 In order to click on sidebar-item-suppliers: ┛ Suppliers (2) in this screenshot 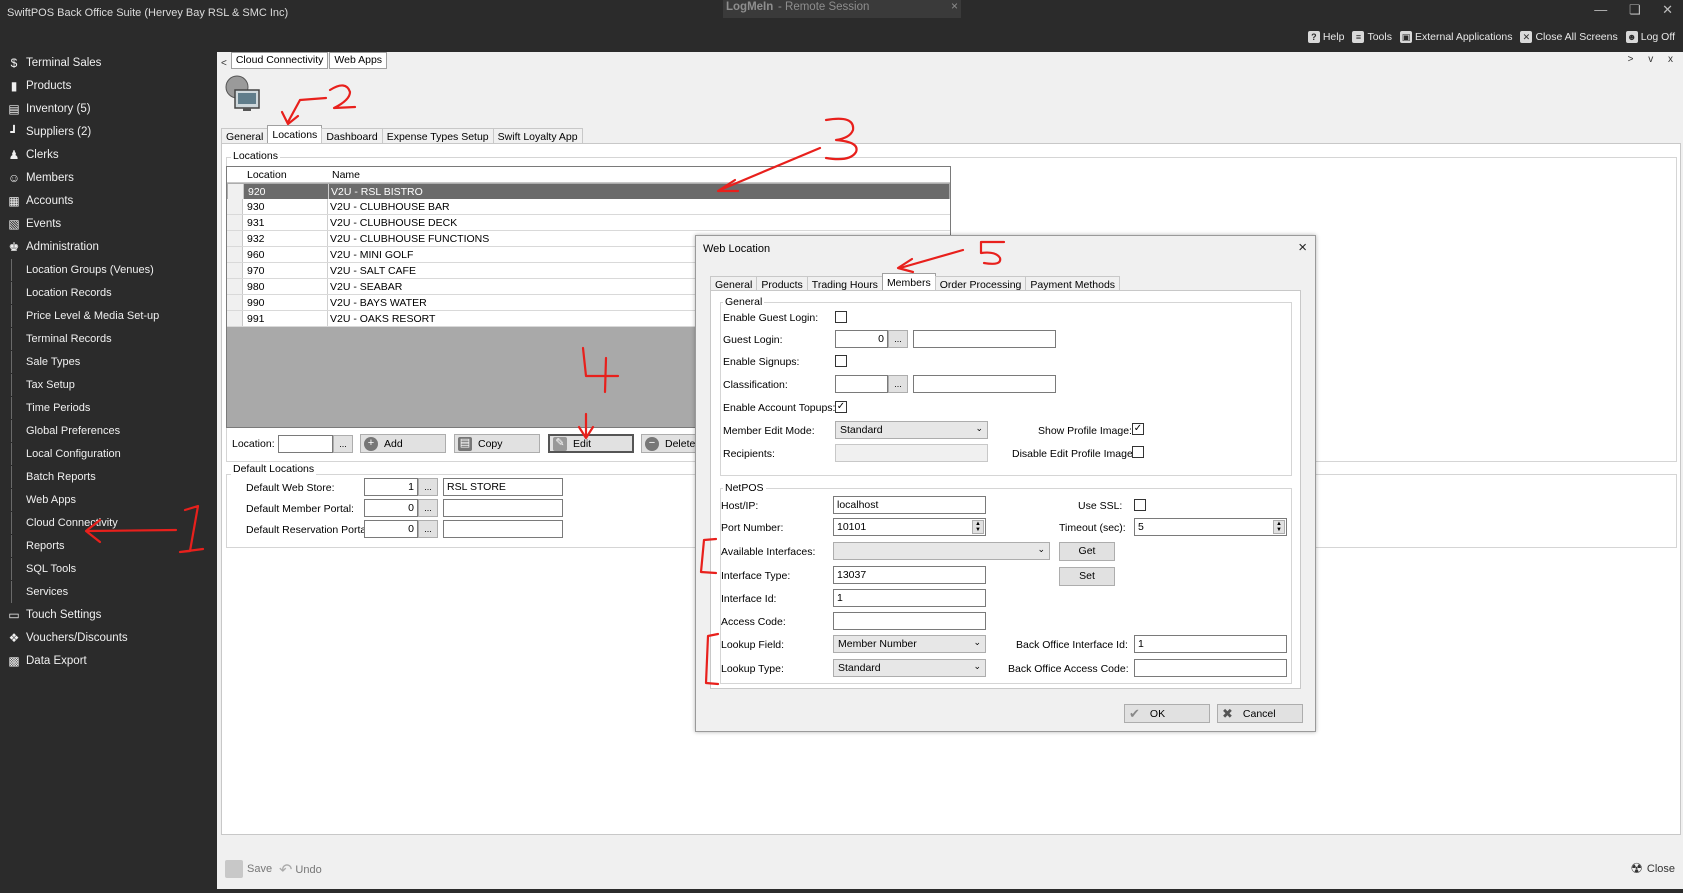, I will do `click(107, 132)`.